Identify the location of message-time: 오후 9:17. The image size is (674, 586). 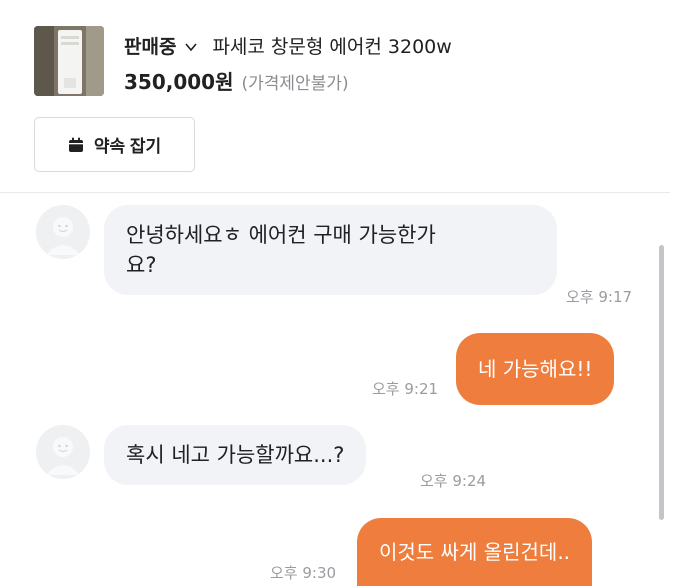
(599, 297).